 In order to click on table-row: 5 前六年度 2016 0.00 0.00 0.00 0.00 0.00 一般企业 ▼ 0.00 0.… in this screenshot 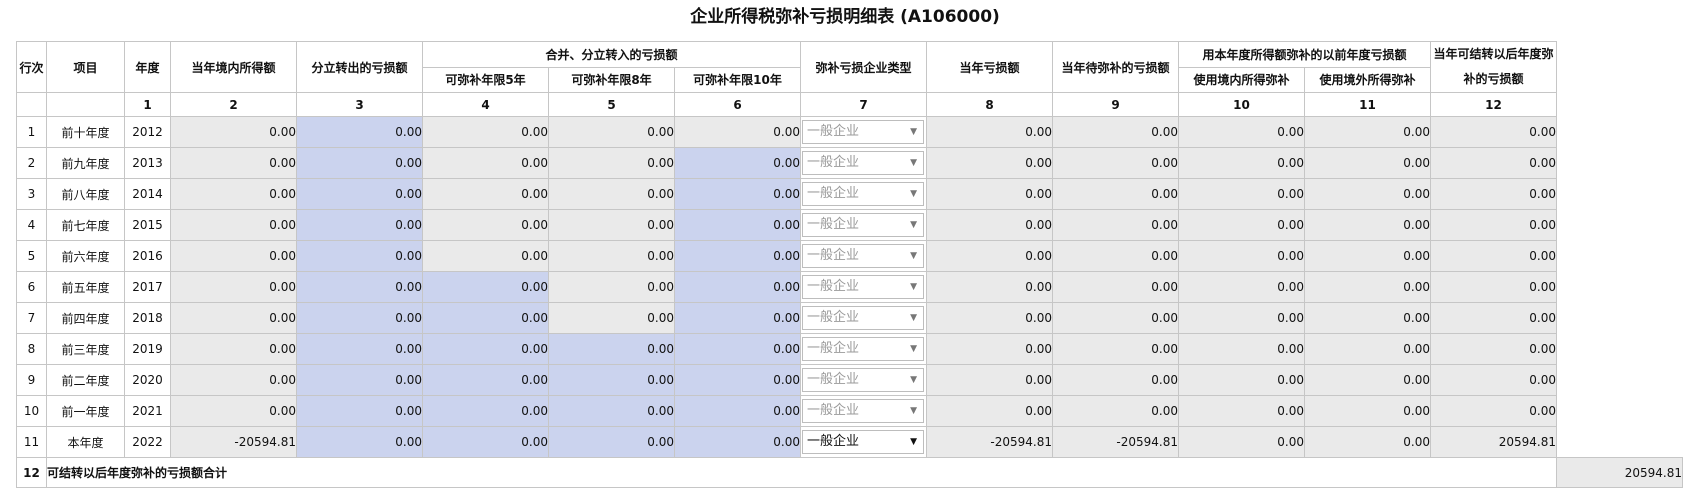, I will do `click(849, 256)`.